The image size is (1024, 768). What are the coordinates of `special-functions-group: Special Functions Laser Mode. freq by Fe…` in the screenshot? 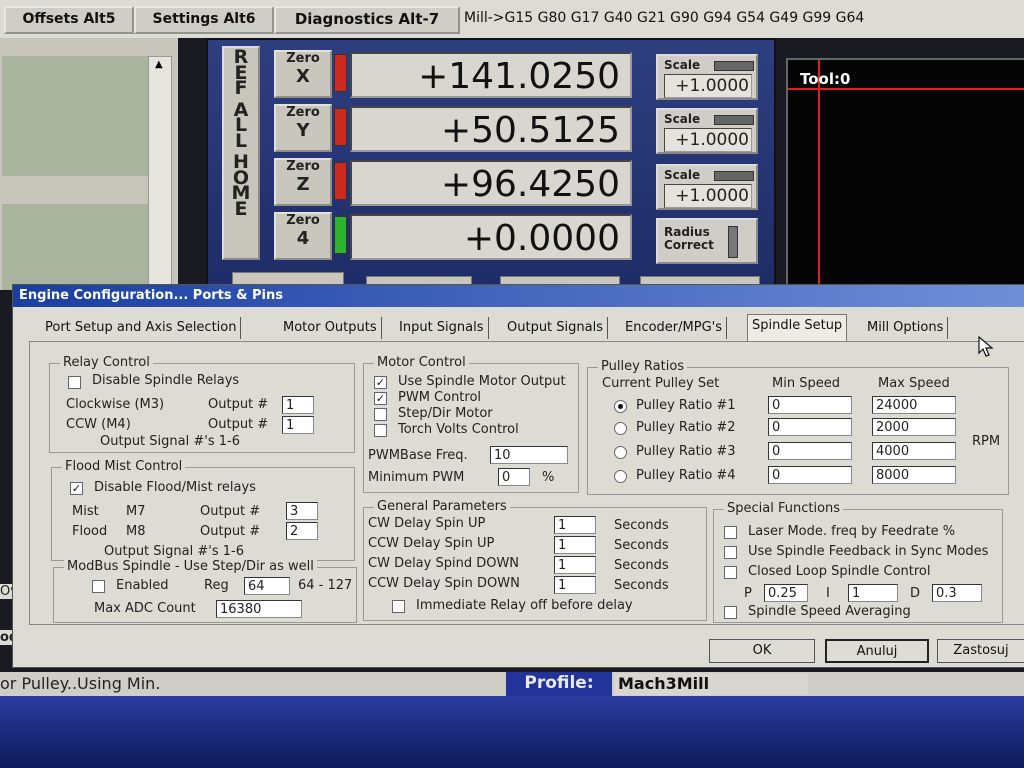 It's located at (858, 562).